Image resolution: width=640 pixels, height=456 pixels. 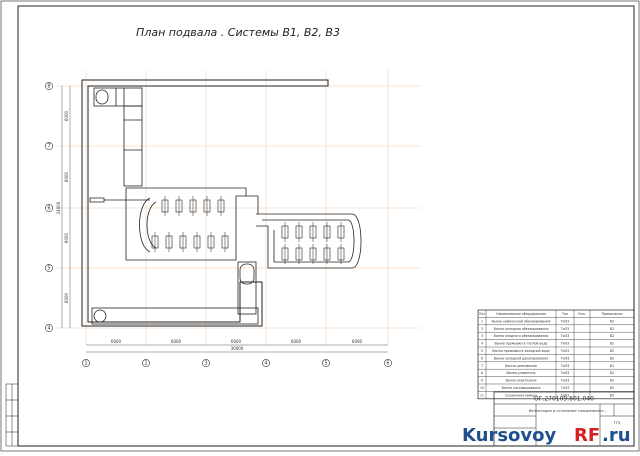 What do you see at coordinates (85, 364) in the screenshot?
I see `col-axis-label: 1` at bounding box center [85, 364].